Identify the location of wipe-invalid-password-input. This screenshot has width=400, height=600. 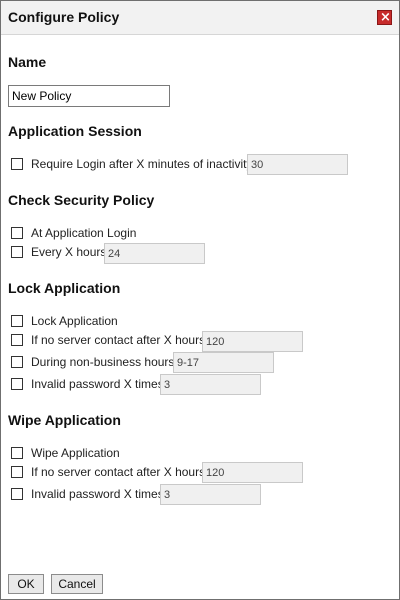
(210, 494).